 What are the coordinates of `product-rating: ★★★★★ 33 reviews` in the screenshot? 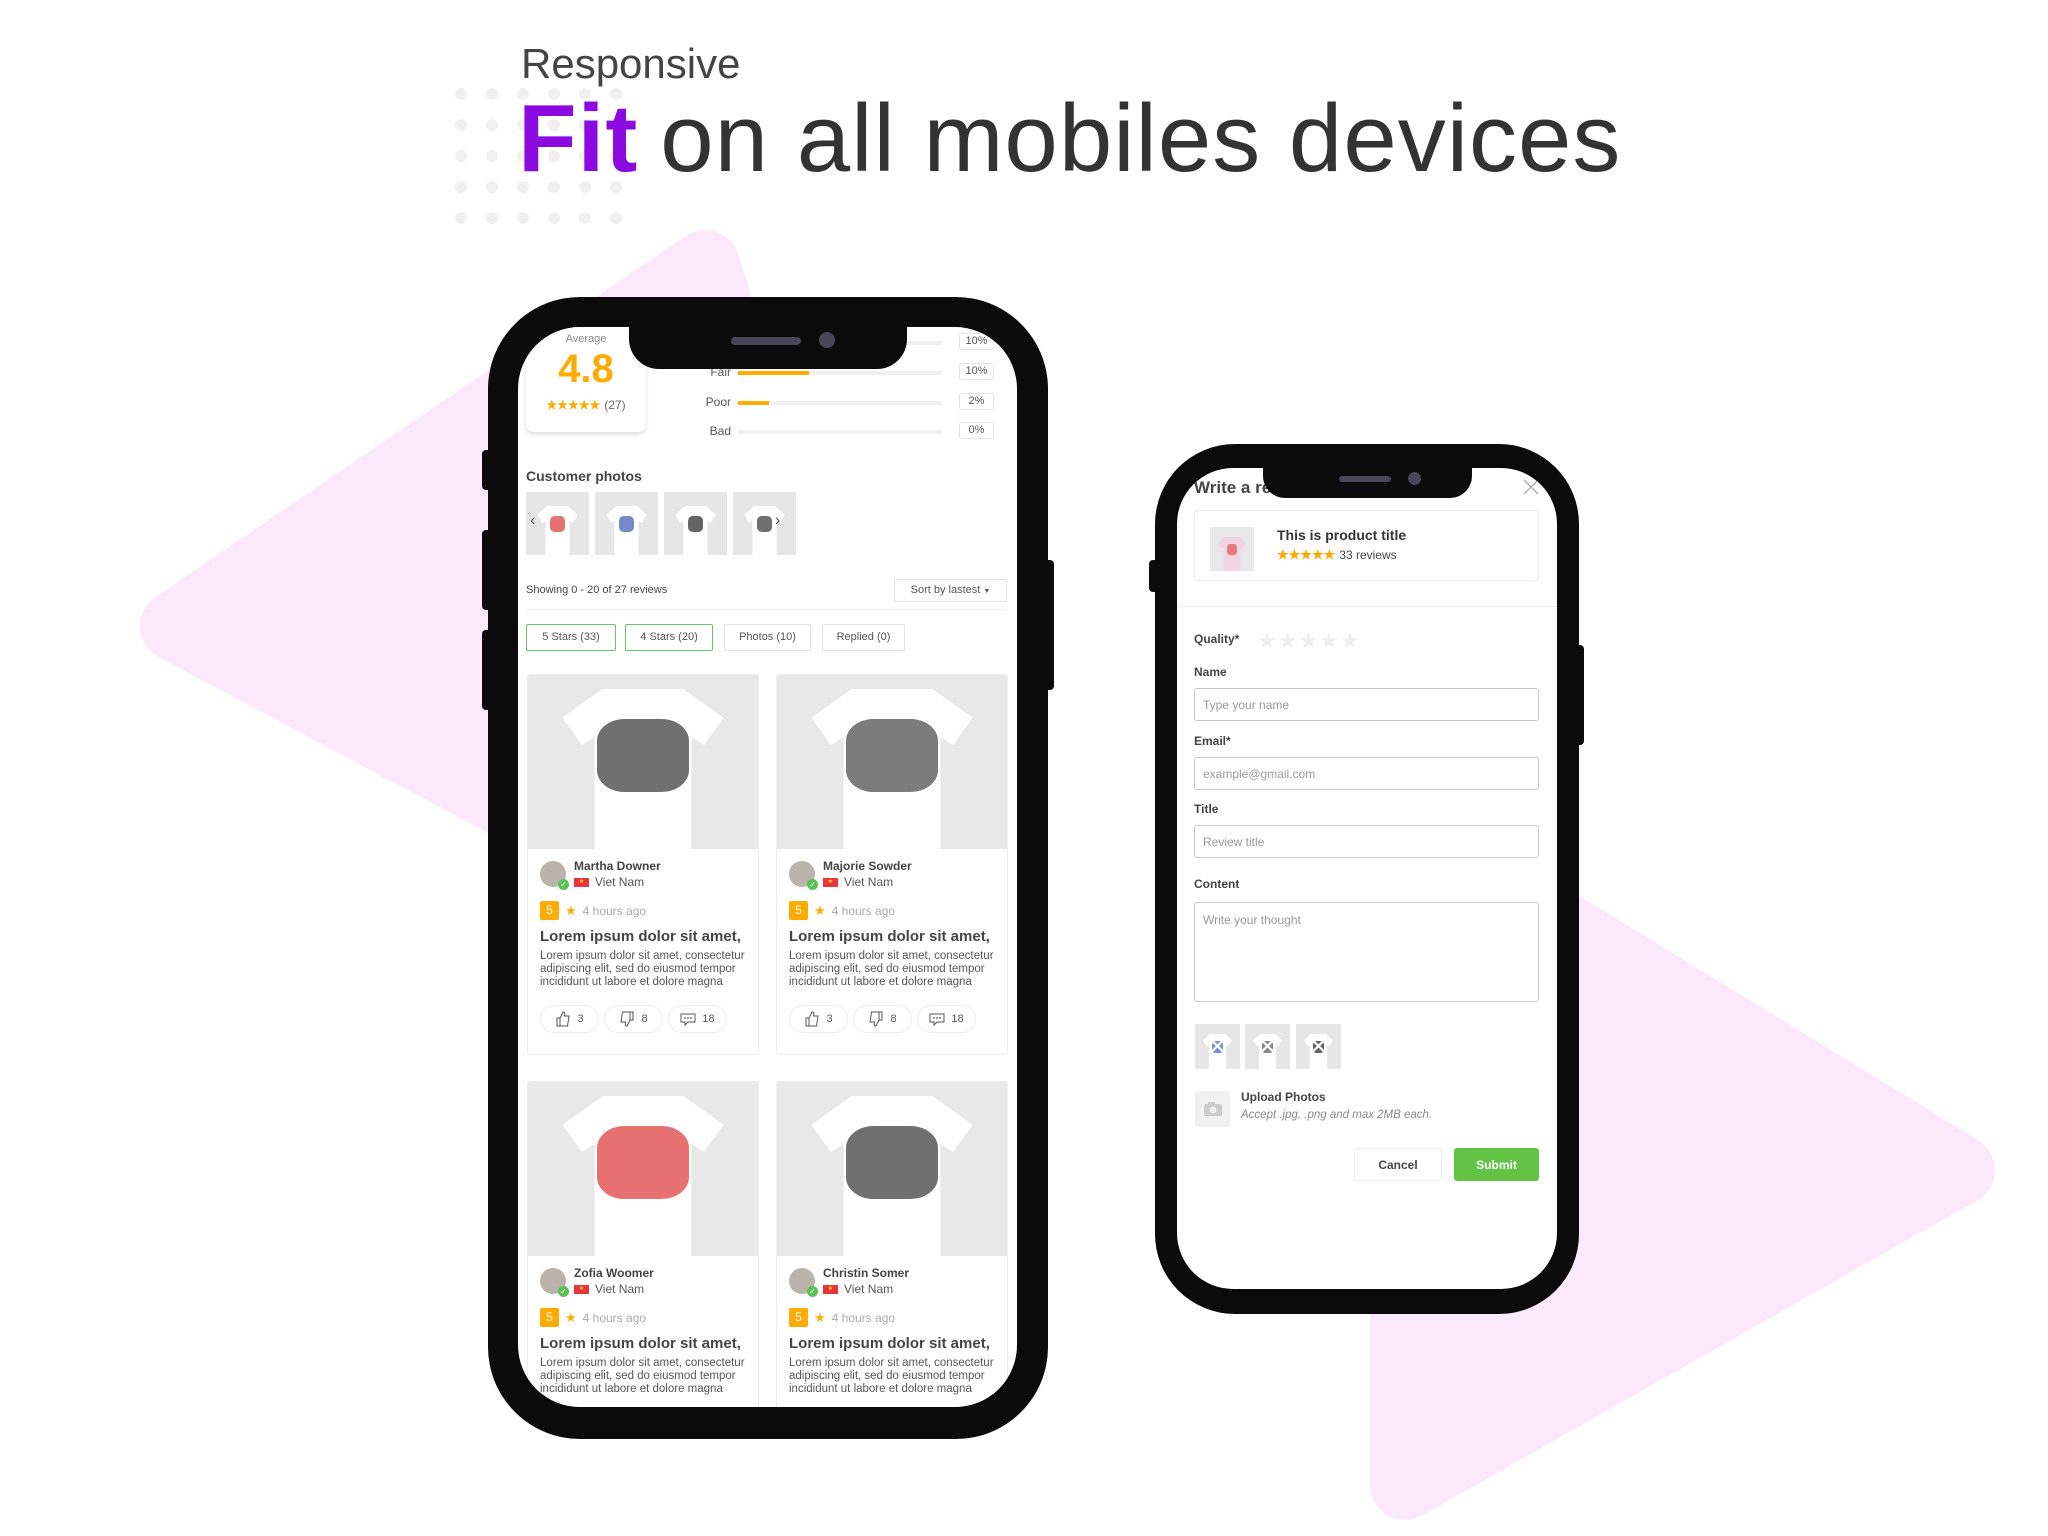 It's located at (1337, 555).